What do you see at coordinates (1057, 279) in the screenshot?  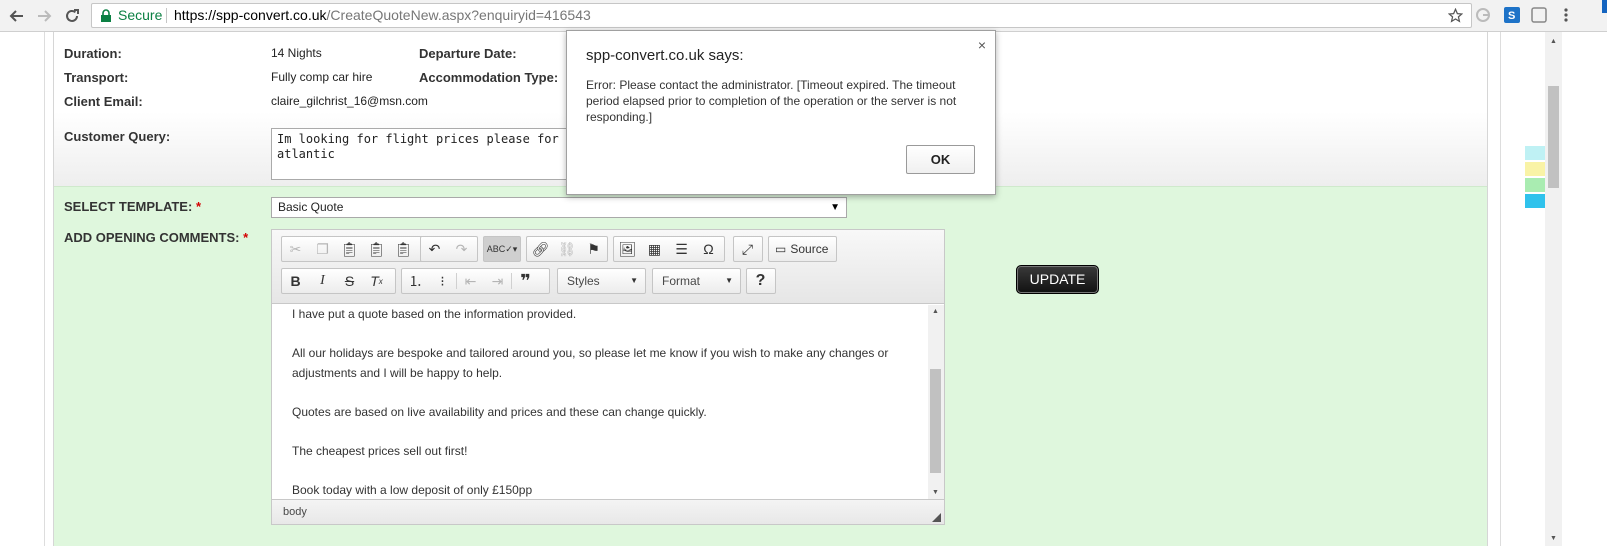 I see `update-button: UPDATE` at bounding box center [1057, 279].